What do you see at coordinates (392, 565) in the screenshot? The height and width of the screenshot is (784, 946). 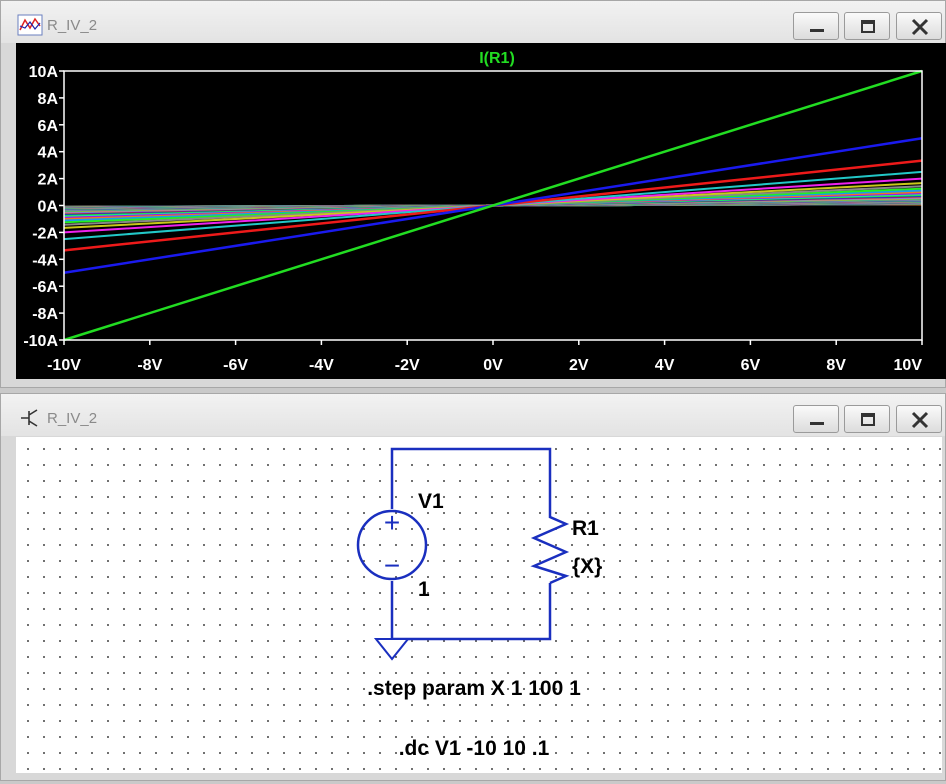 I see `source-minus-sign: −` at bounding box center [392, 565].